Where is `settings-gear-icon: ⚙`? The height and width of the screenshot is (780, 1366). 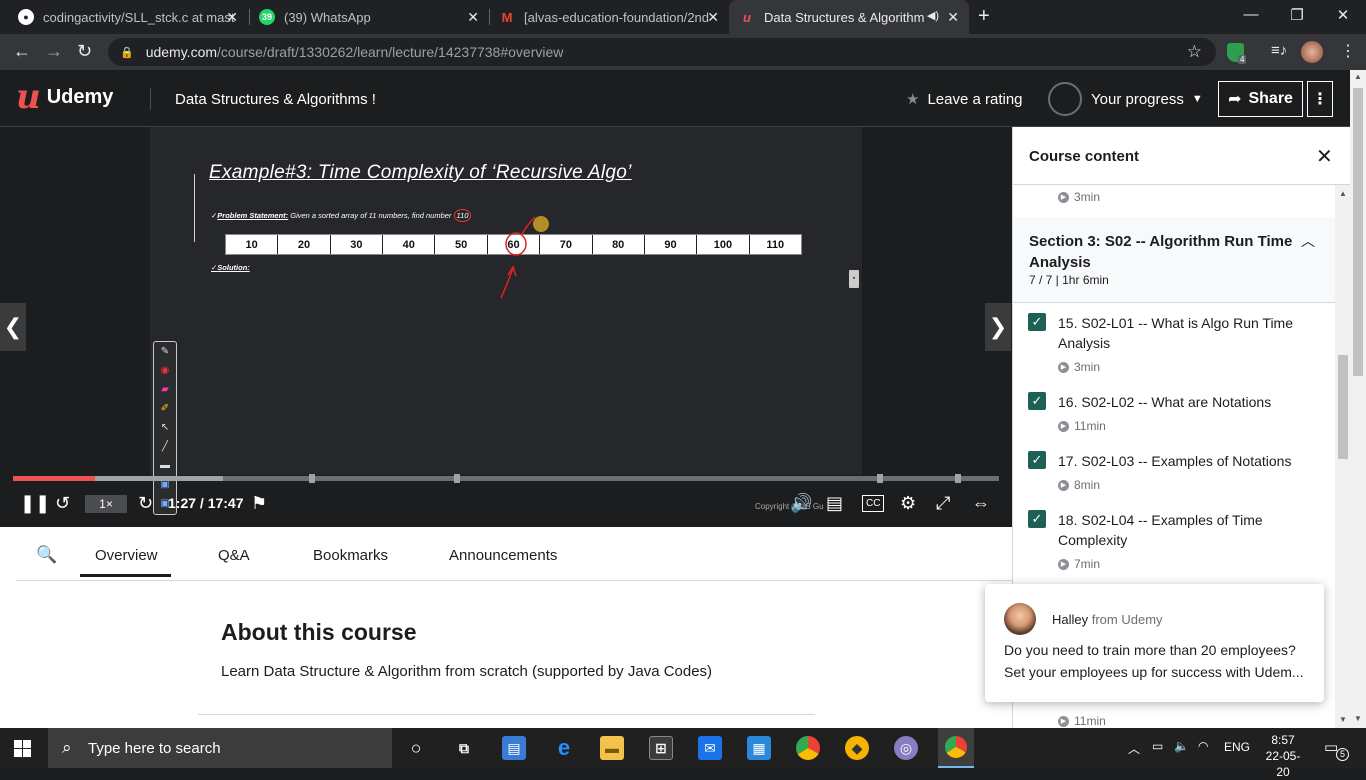
settings-gear-icon: ⚙ is located at coordinates (908, 503).